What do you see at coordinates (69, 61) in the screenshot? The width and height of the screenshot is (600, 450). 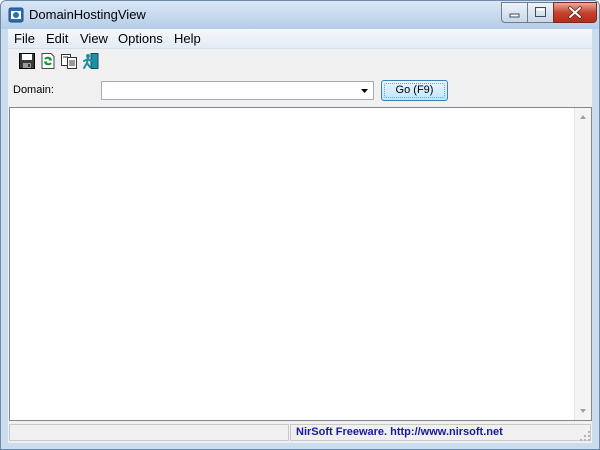 I see `copy-icon` at bounding box center [69, 61].